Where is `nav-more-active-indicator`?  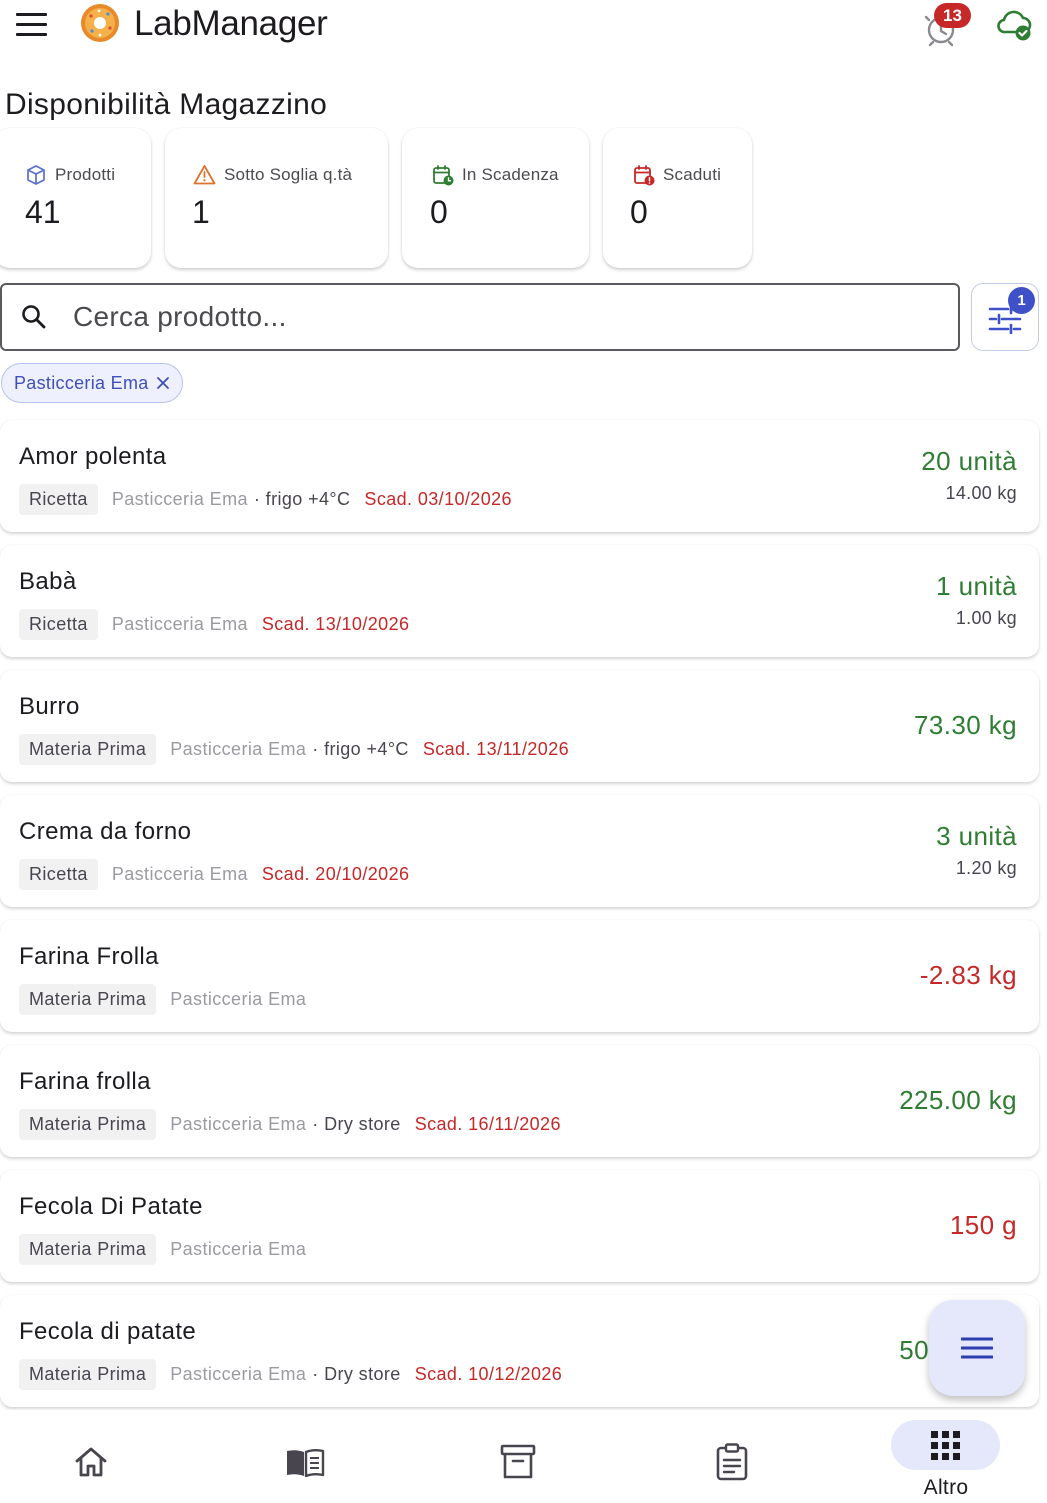
nav-more-active-indicator is located at coordinates (945, 1445).